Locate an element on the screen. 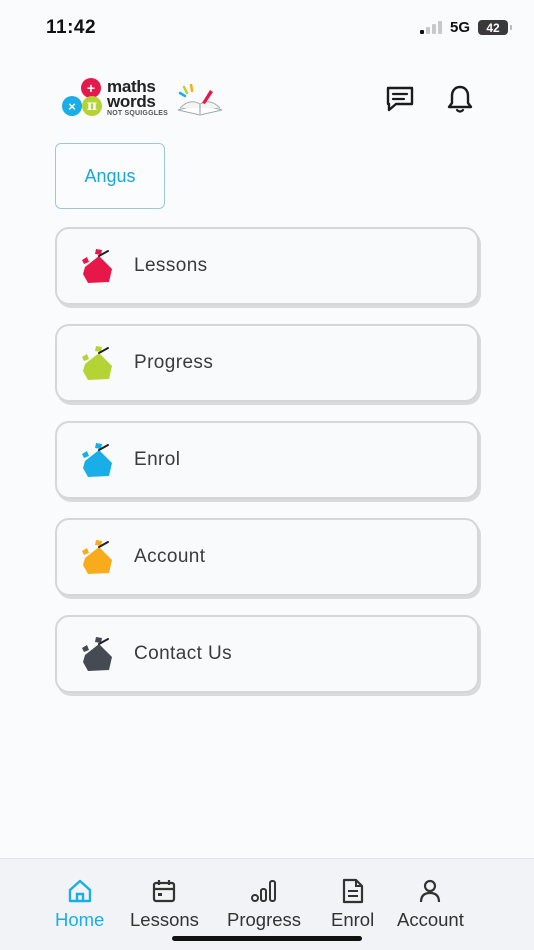  home-indicator is located at coordinates (267, 938).